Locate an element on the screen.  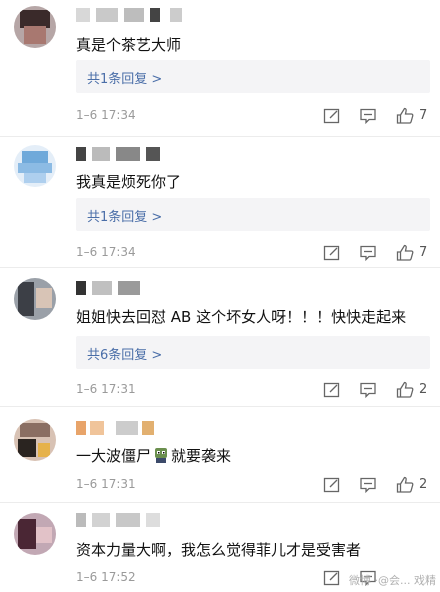
comment-text: 资本力量大啊，我怎么觉得菲儿才是受害者 is located at coordinates (219, 550).